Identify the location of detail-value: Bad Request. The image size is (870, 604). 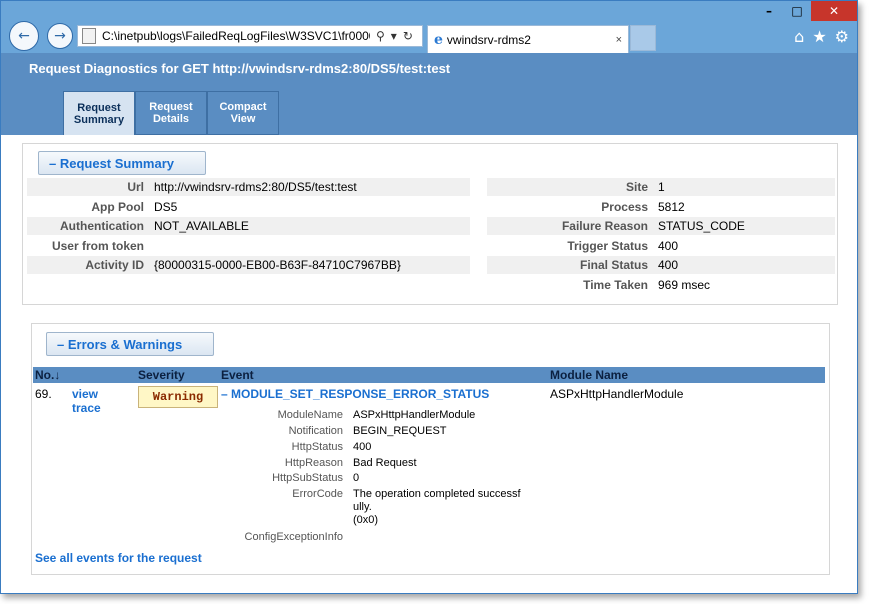
(385, 463).